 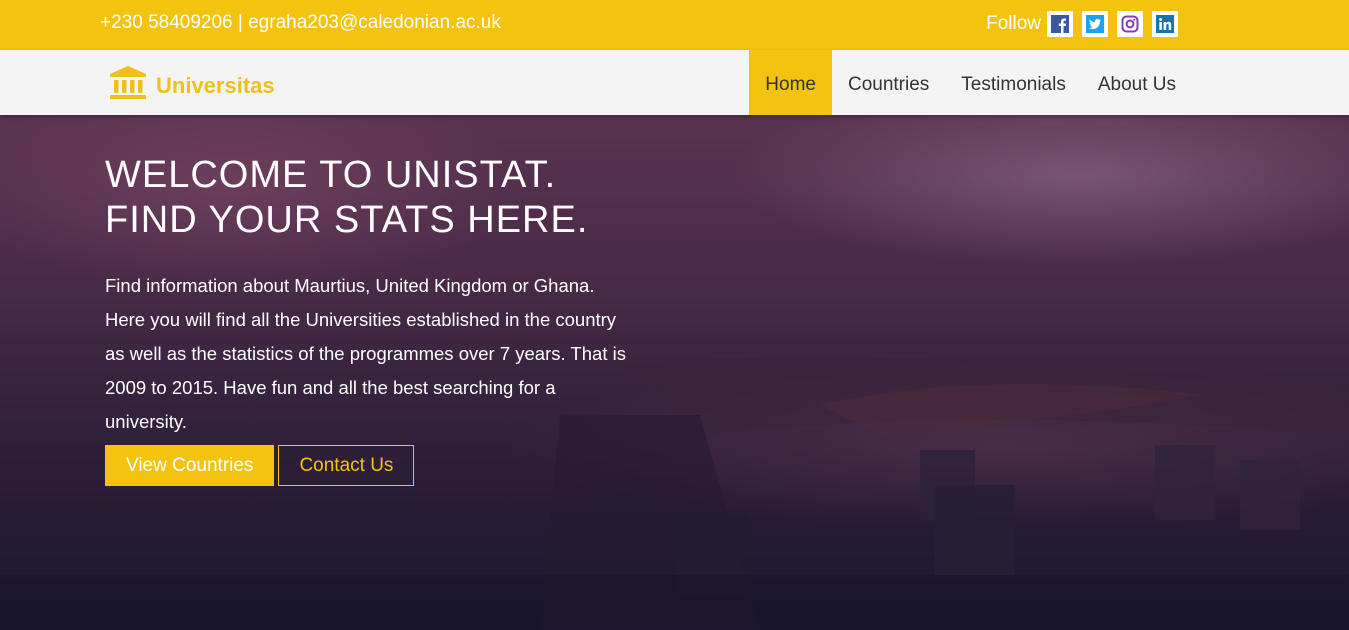 I want to click on social-follow: Follow, so click(x=1082, y=24).